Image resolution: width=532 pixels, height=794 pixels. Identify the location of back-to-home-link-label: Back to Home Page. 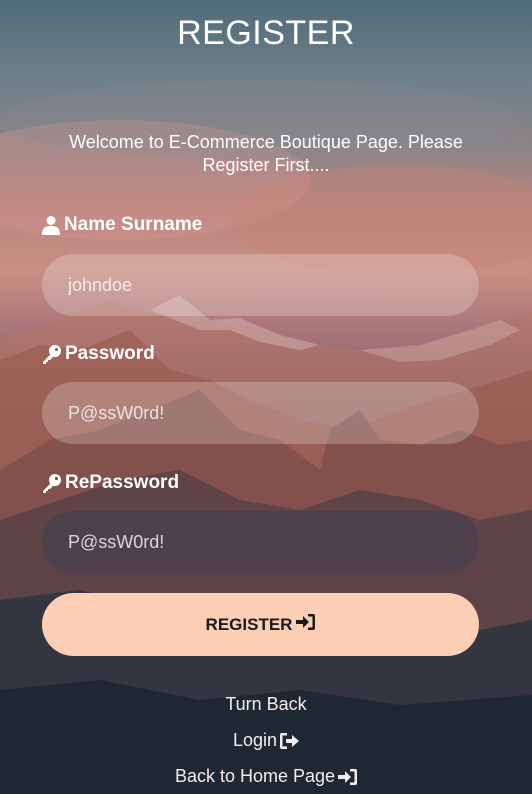
(255, 776).